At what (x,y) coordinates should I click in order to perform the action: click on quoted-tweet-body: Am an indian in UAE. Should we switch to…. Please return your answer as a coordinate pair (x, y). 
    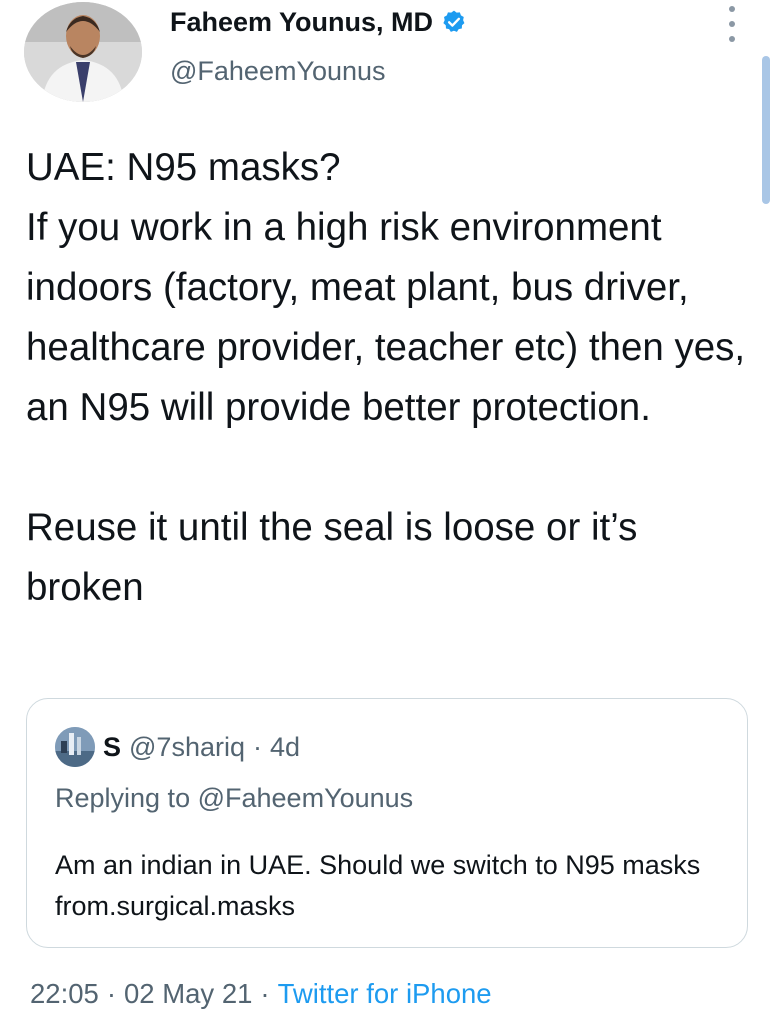
    Looking at the image, I should click on (378, 885).